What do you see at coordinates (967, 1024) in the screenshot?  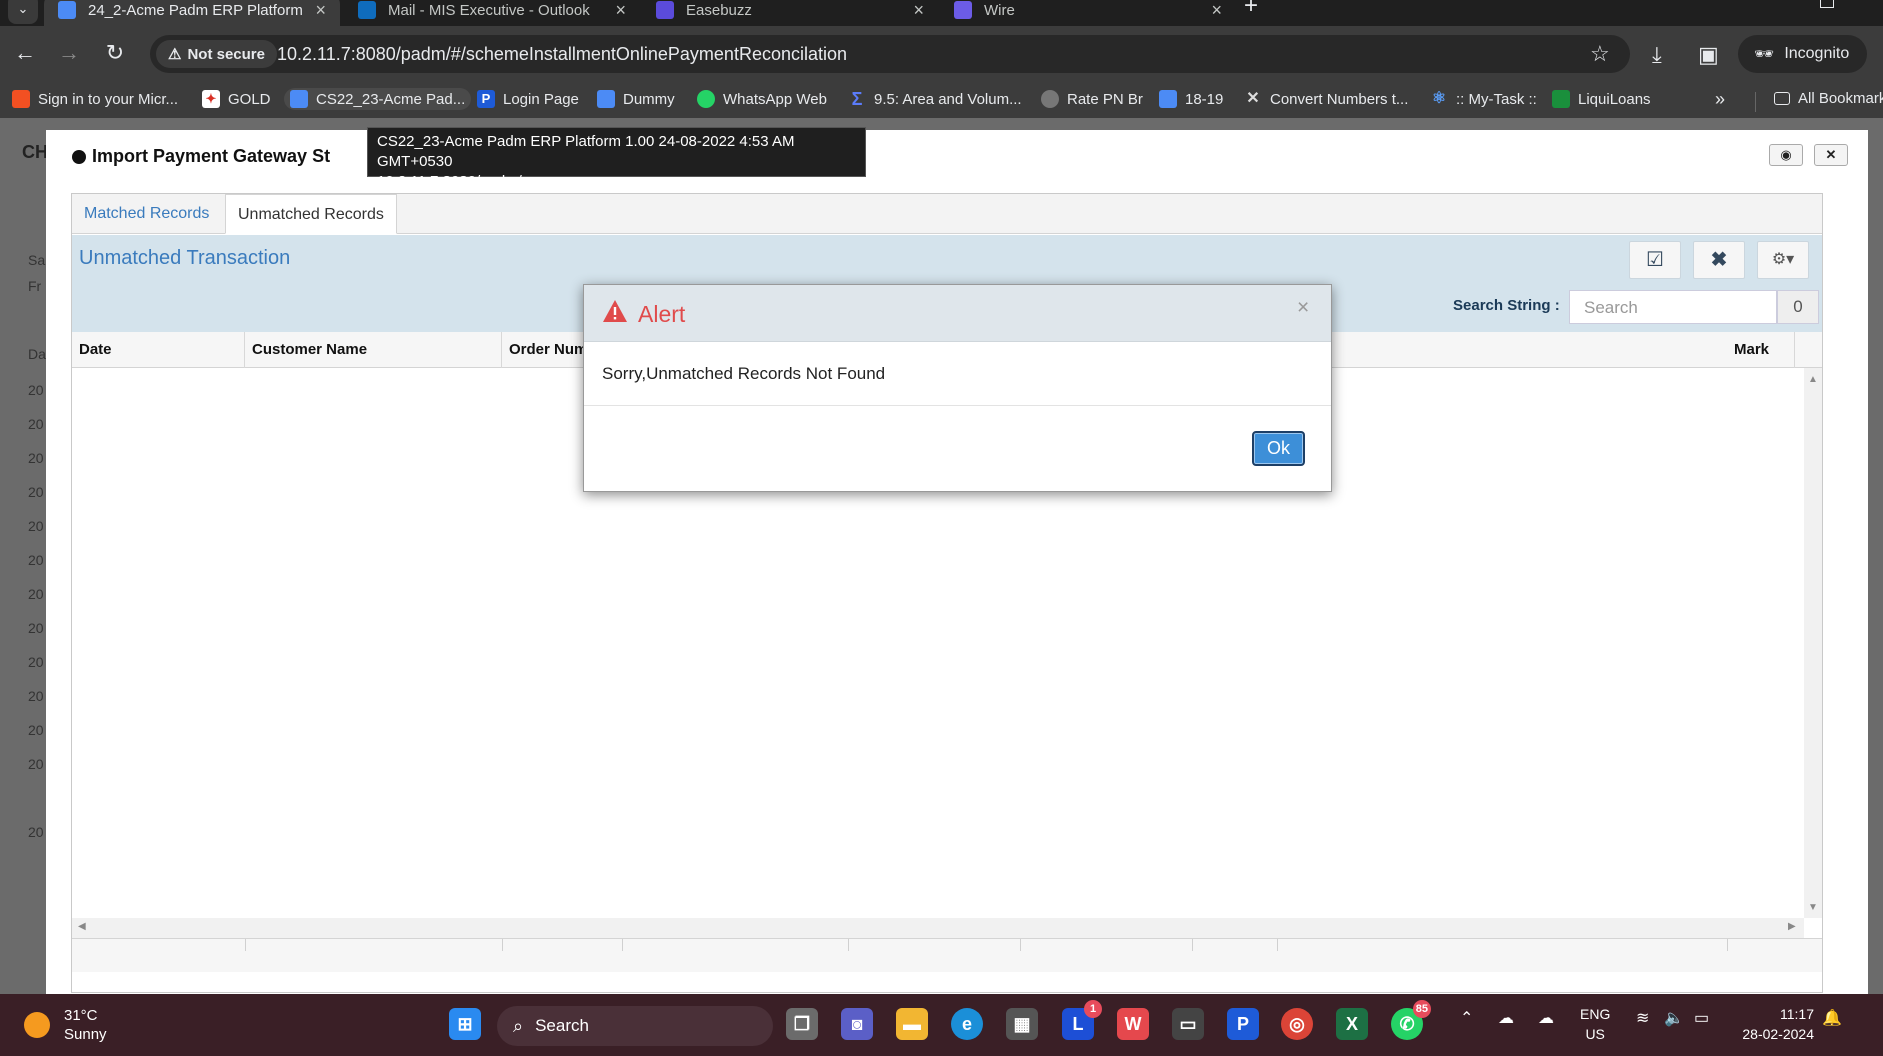 I see `edge-icon: e` at bounding box center [967, 1024].